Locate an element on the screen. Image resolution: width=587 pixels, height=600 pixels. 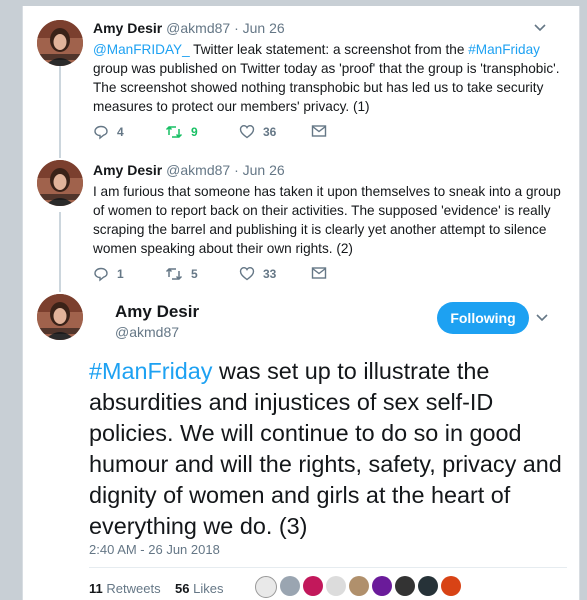
liker-avatars is located at coordinates (358, 587).